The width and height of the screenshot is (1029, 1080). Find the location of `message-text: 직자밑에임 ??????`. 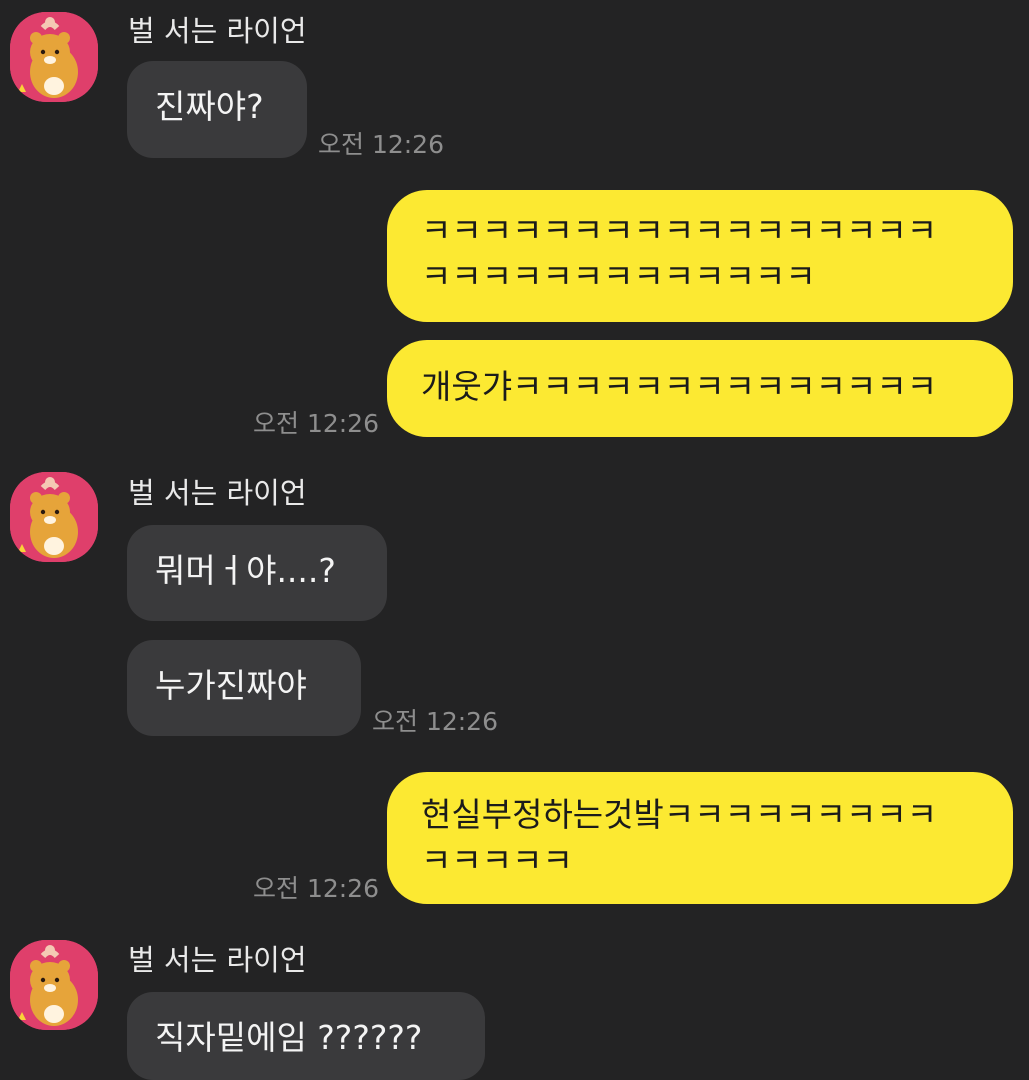

message-text: 직자밑에임 ?????? is located at coordinates (289, 1037).